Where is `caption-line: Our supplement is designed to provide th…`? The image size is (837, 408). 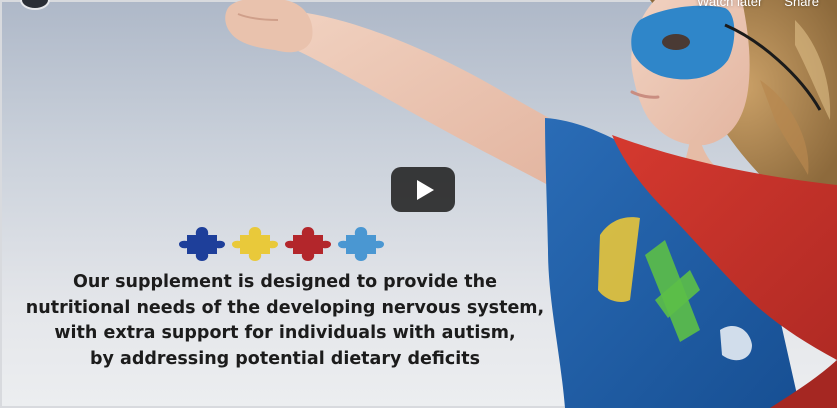
caption-line: Our supplement is designed to provide th… is located at coordinates (285, 282).